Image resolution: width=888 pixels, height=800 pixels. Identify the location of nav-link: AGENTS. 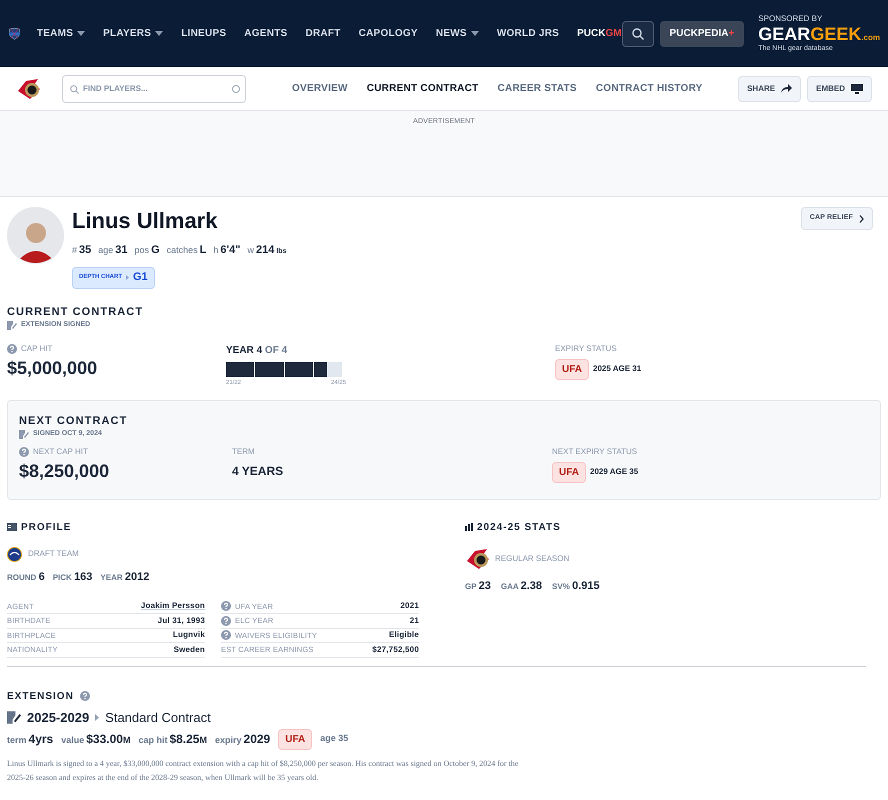
(266, 33).